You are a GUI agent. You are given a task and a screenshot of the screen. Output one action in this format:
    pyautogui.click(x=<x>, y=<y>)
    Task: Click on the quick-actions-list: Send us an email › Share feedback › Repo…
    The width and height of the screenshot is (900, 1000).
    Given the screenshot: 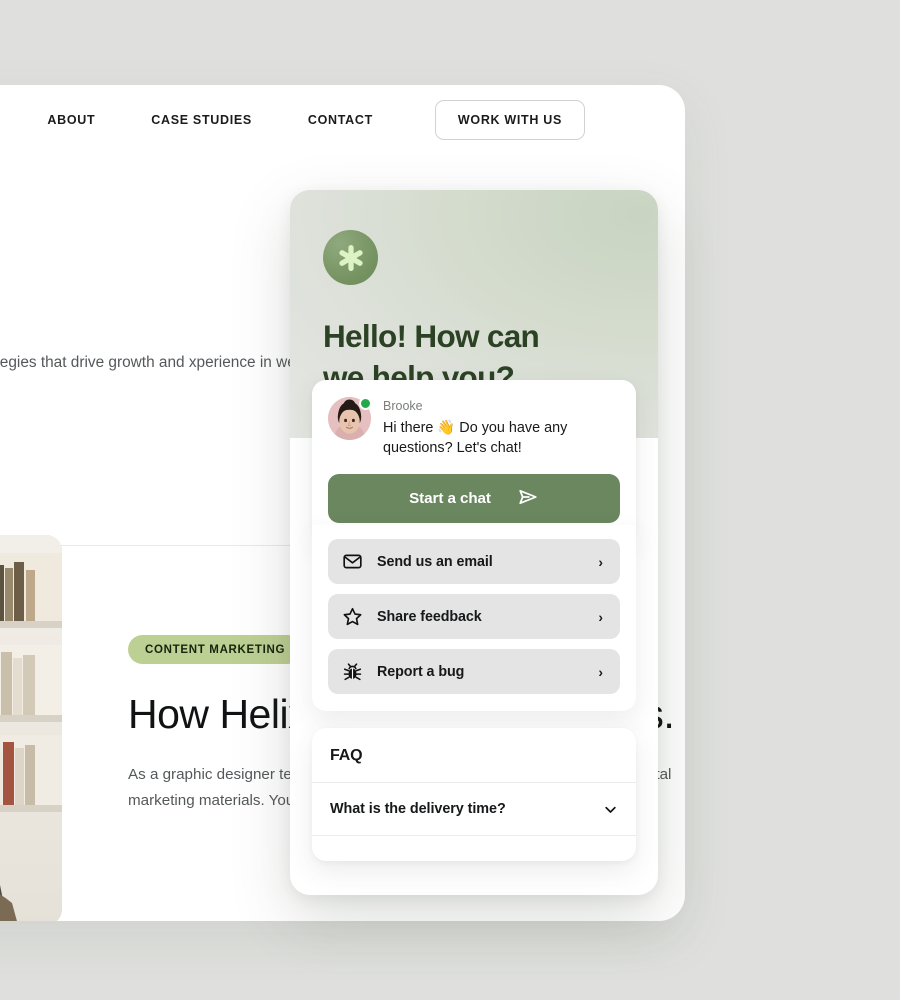 What is the action you would take?
    pyautogui.click(x=474, y=618)
    